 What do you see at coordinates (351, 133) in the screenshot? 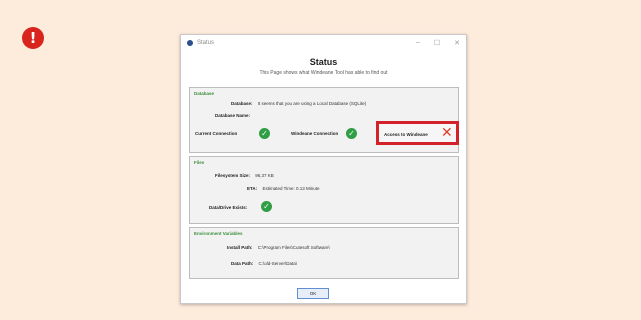
I see `windeane-connection-check-icon: ✓` at bounding box center [351, 133].